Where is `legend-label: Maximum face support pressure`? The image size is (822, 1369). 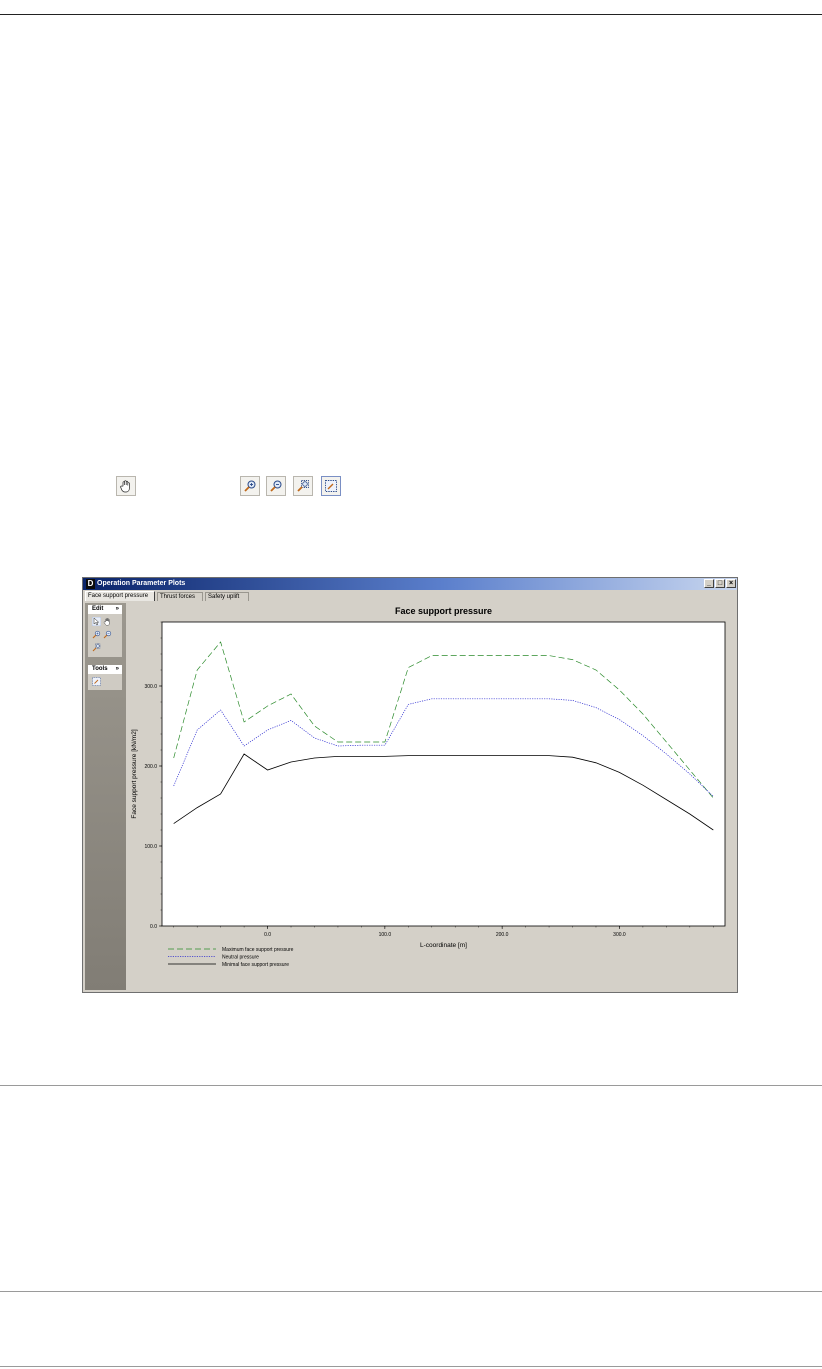 legend-label: Maximum face support pressure is located at coordinates (258, 950).